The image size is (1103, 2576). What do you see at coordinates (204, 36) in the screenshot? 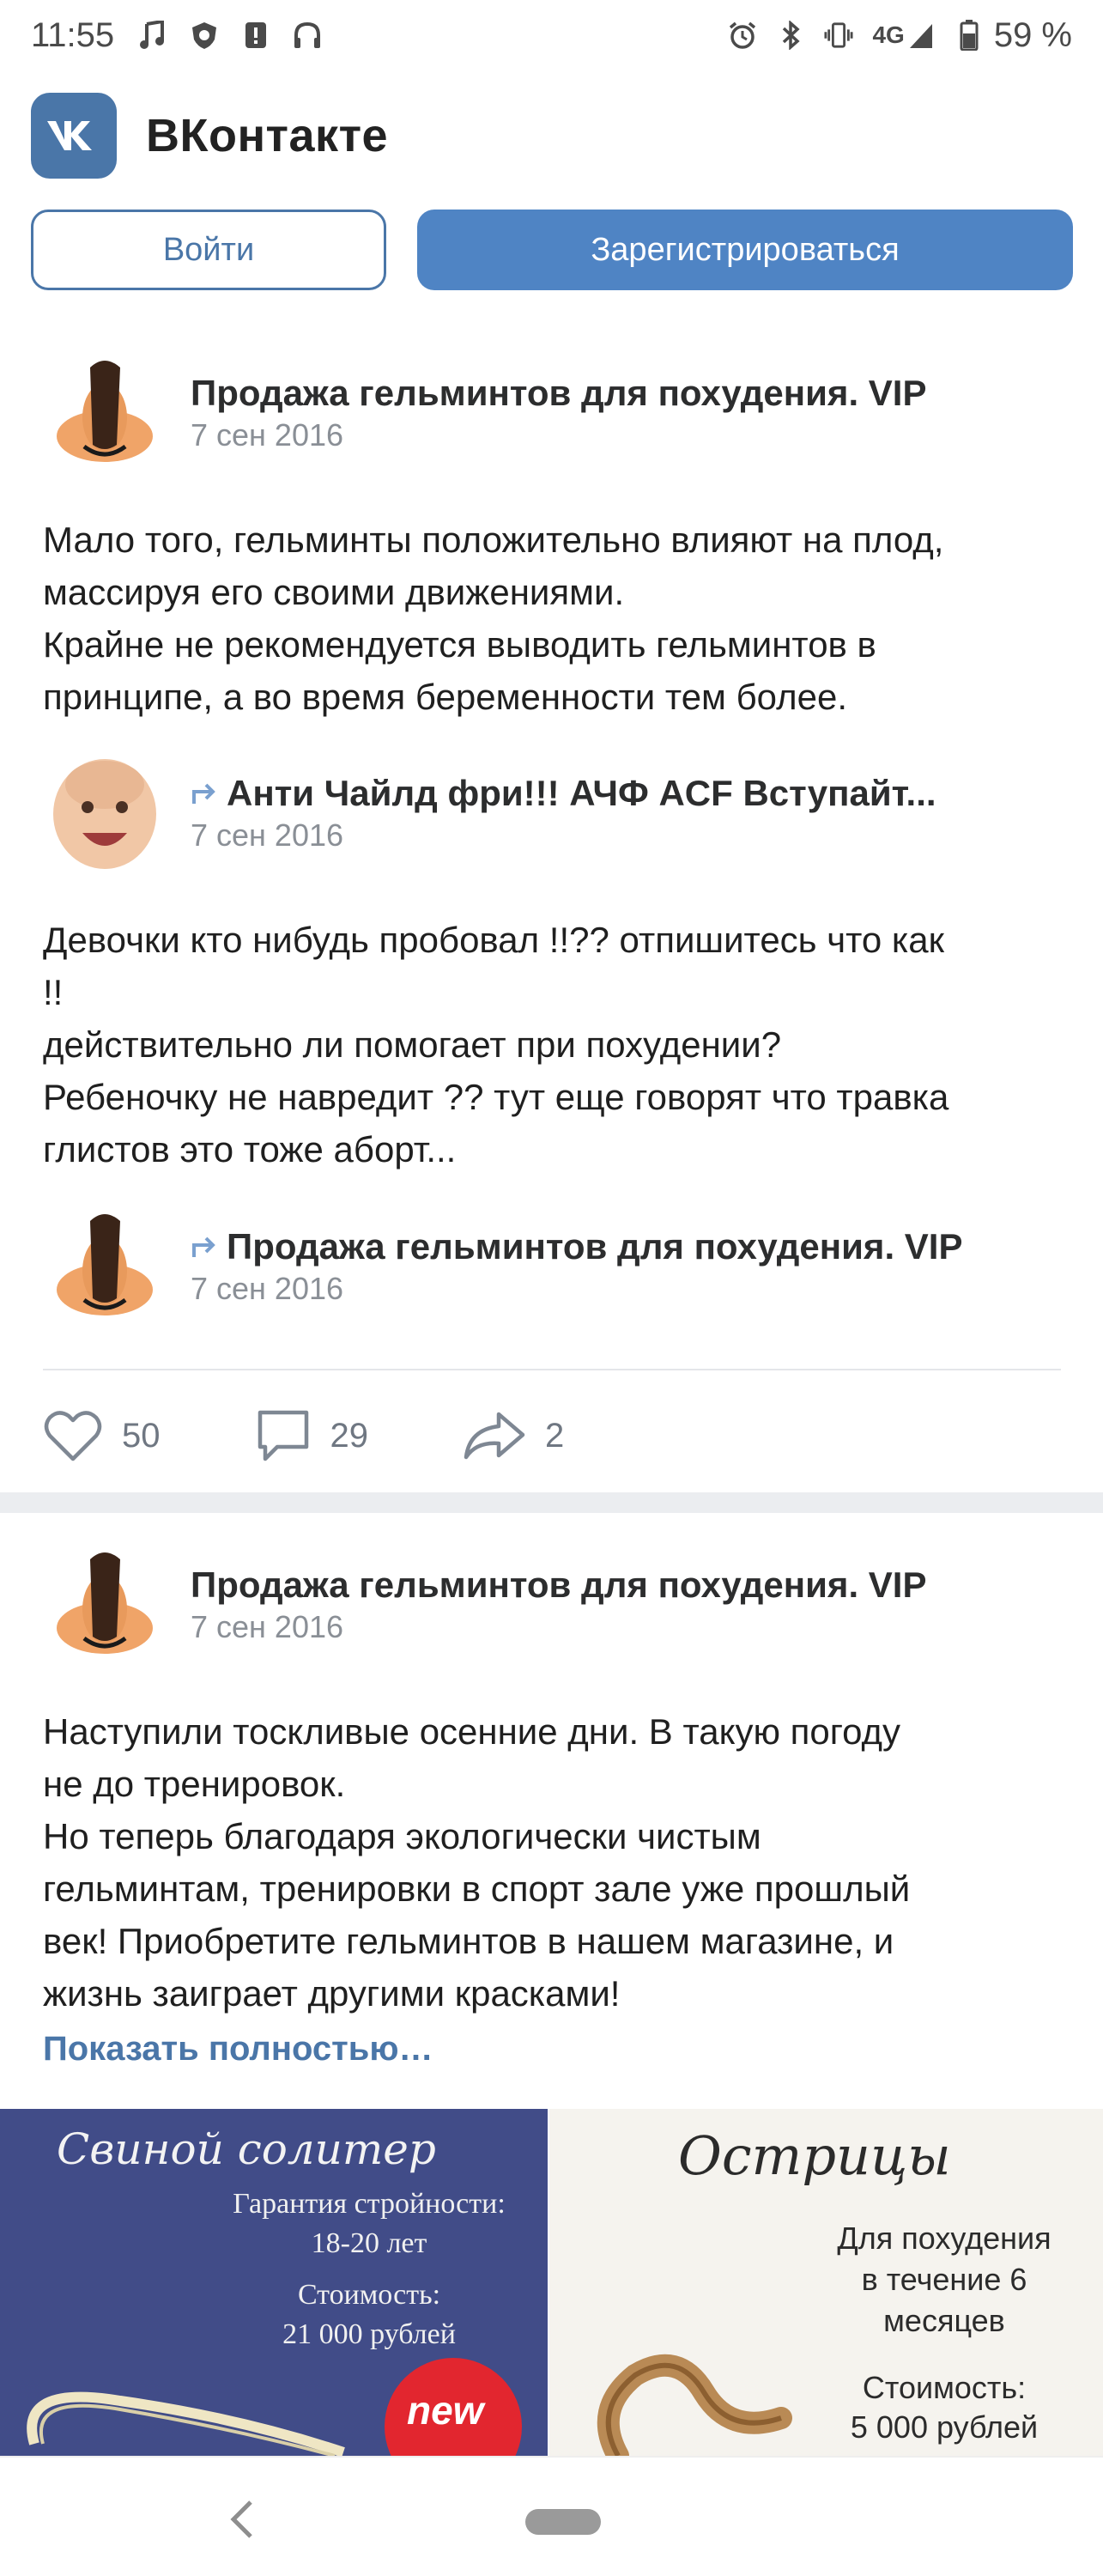
I see `shield-app-icon` at bounding box center [204, 36].